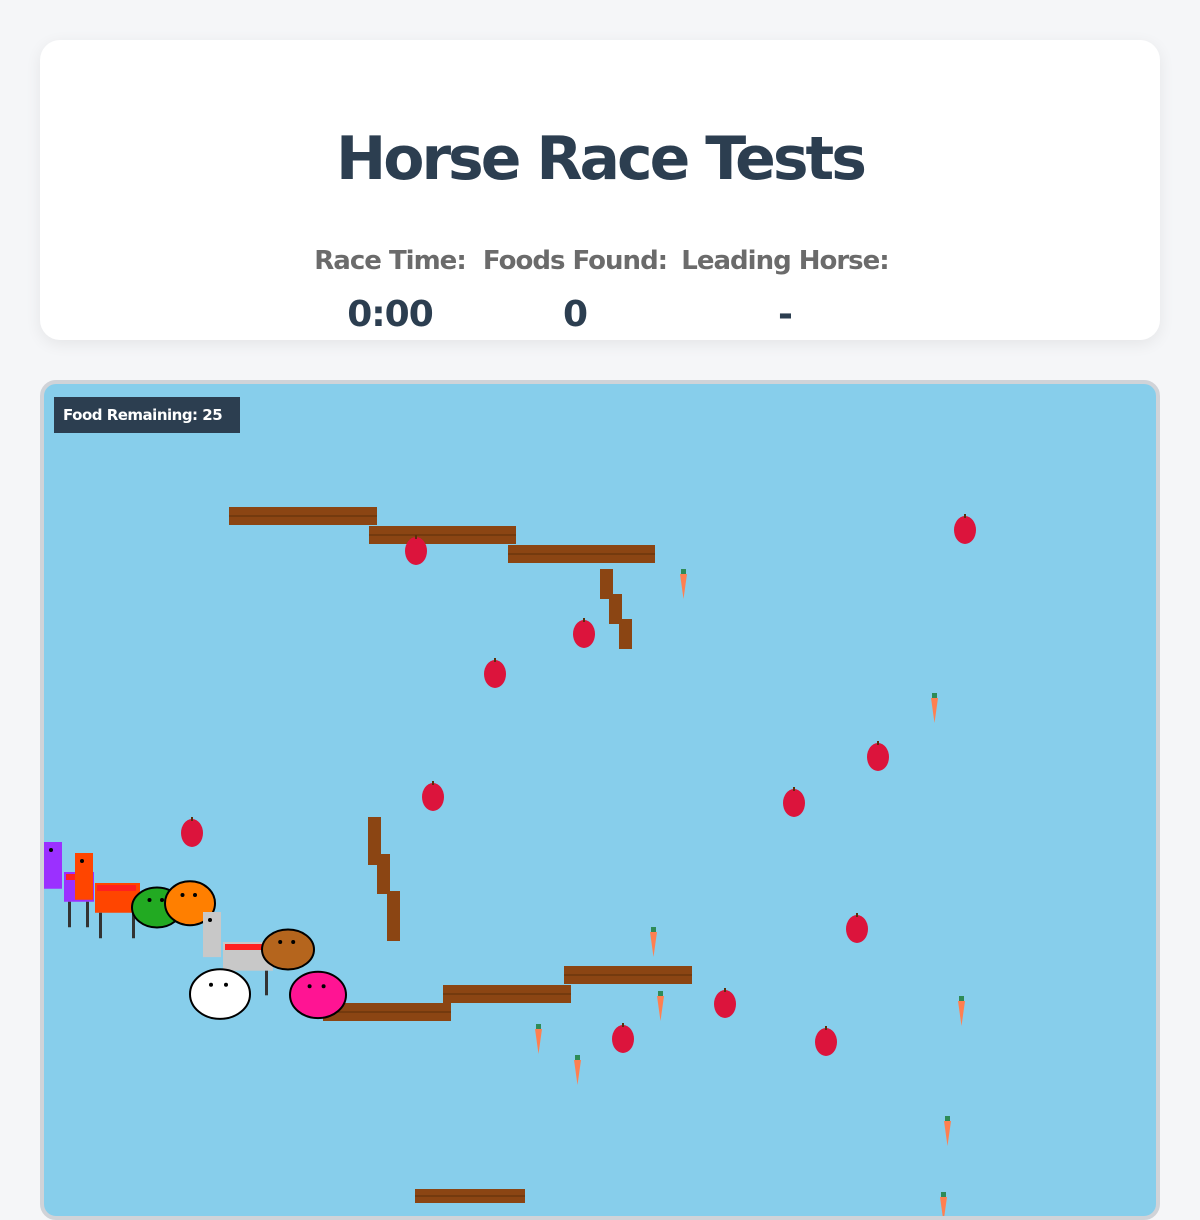 Image resolution: width=1200 pixels, height=1220 pixels. Describe the element at coordinates (575, 261) in the screenshot. I see `foods-found-label: Foods Found:` at that location.